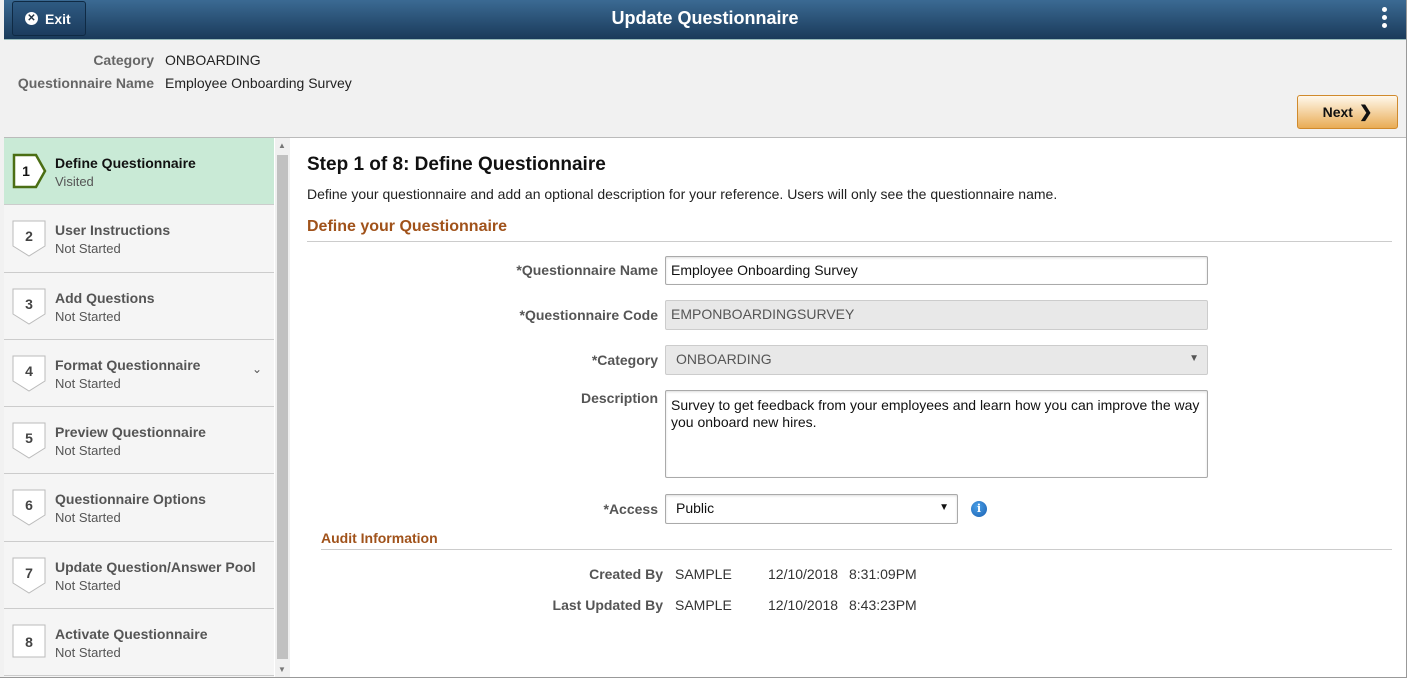 This screenshot has height=680, width=1411. What do you see at coordinates (139, 374) in the screenshot?
I see `step-item-4: 4 Format Questionnaire Not Started ⌄` at bounding box center [139, 374].